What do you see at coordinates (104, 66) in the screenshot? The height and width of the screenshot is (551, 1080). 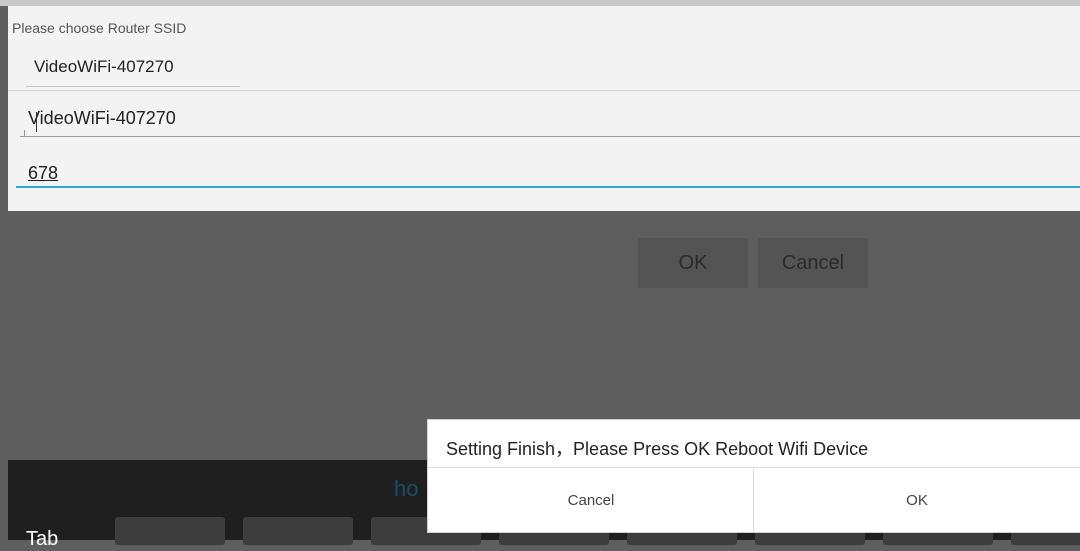 I see `ssid-dropdown-value: VideoWiFi-407270` at bounding box center [104, 66].